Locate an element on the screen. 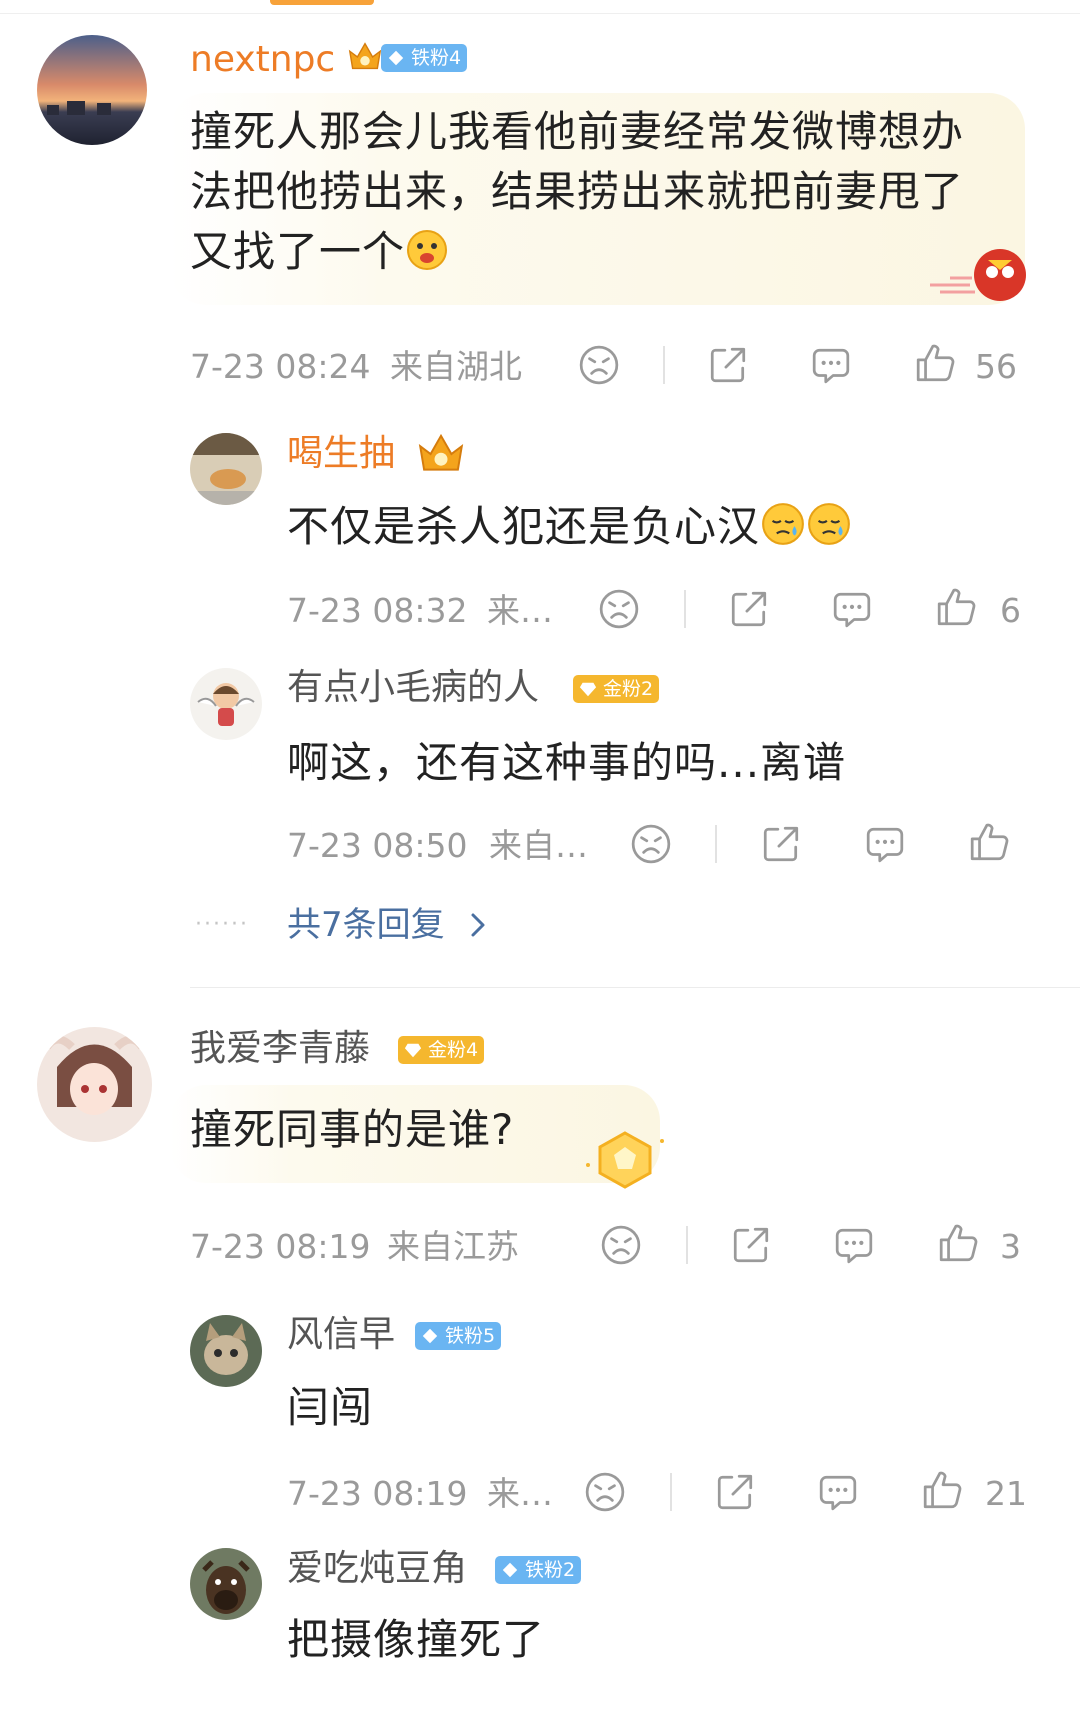  fan-badge: 金粉4 is located at coordinates (441, 1050).